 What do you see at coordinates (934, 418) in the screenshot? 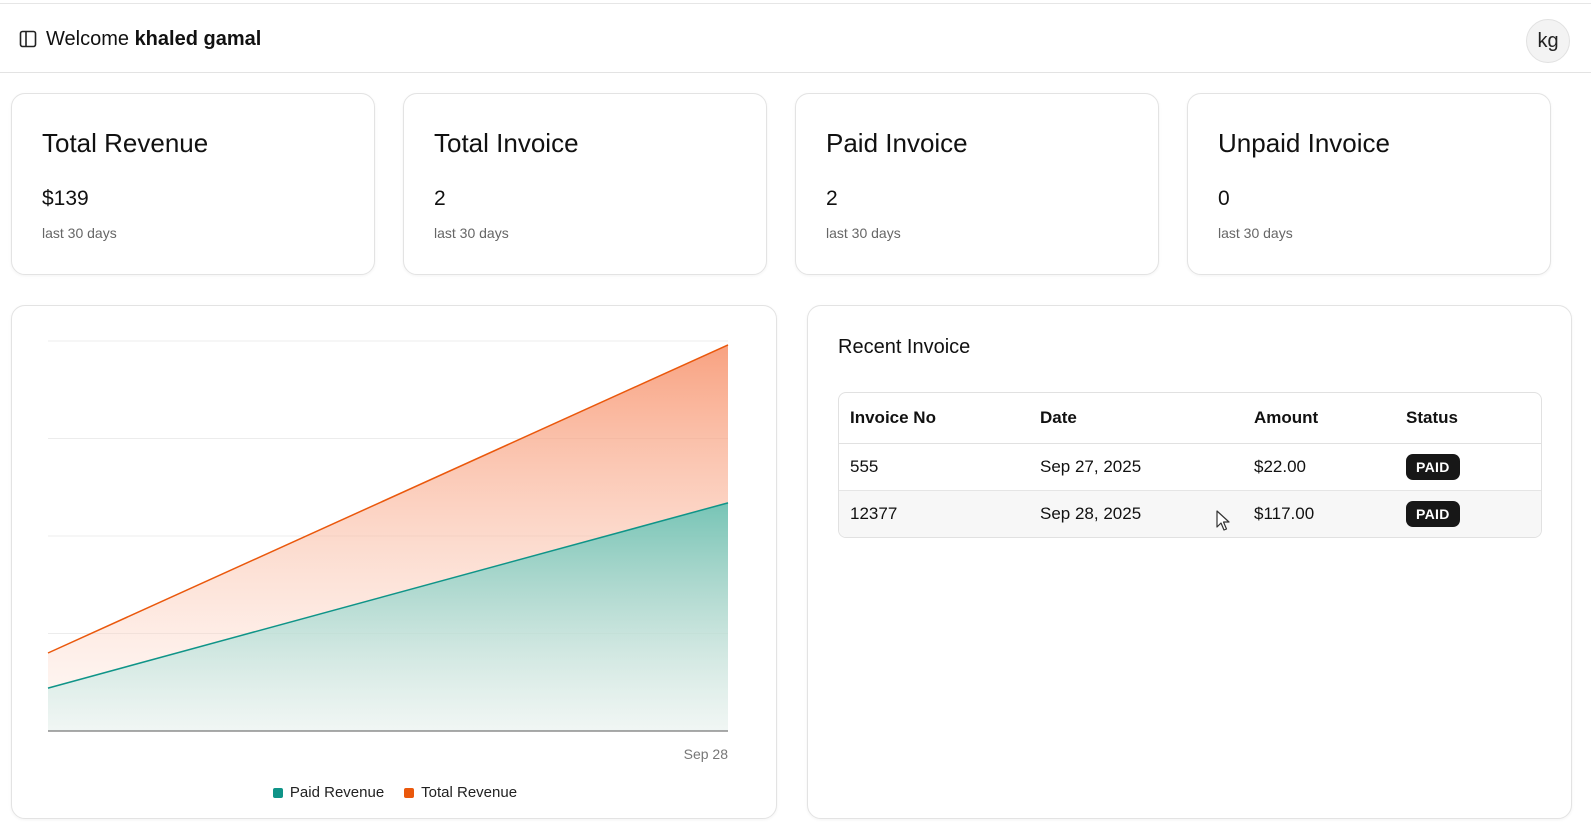
I see `column-header-invoice-no: Invoice No` at bounding box center [934, 418].